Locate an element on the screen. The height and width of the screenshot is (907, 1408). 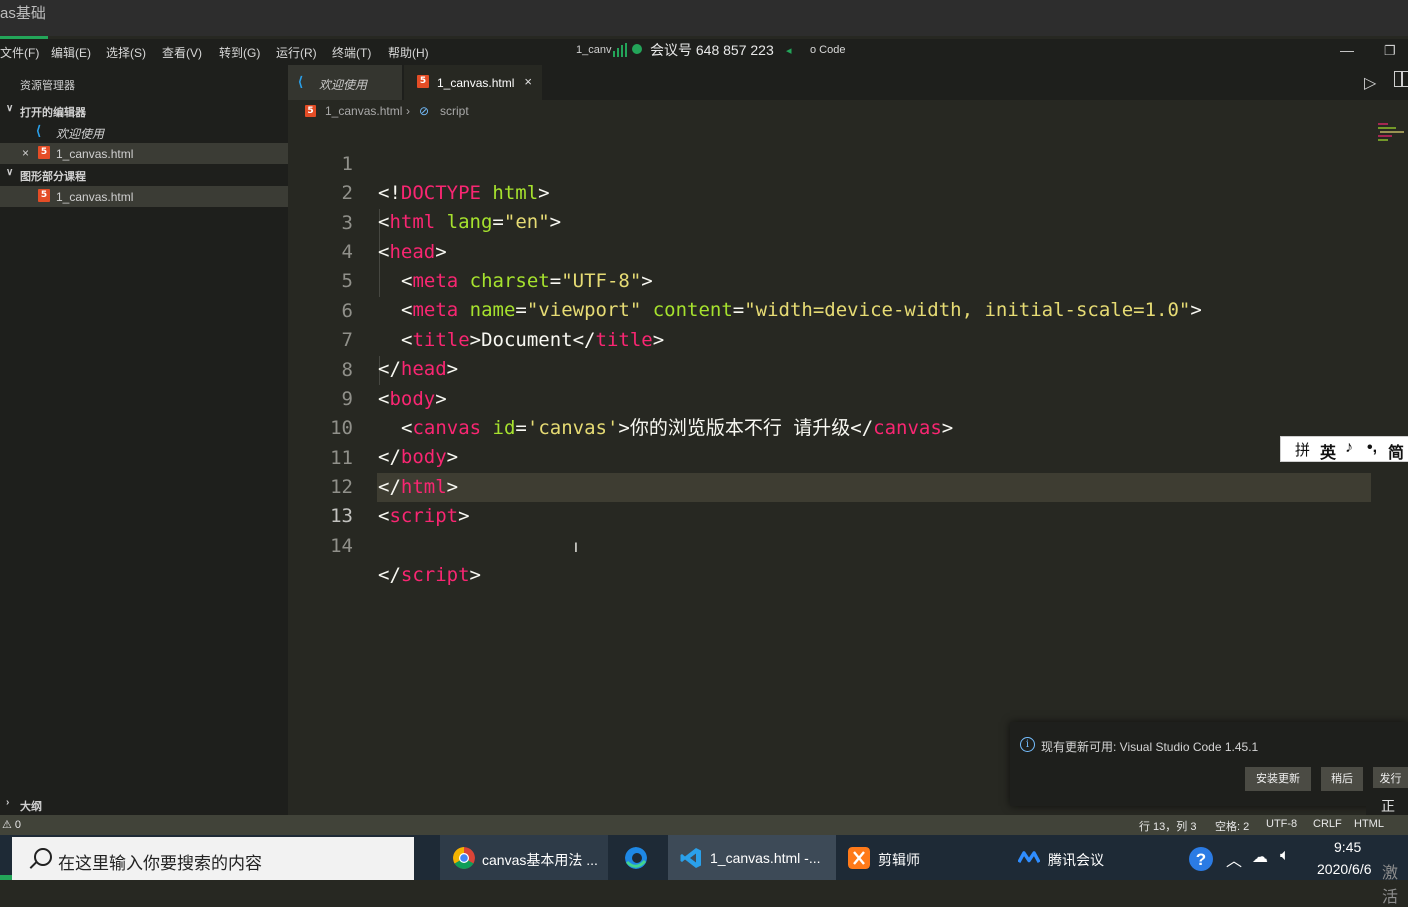
chevron-down-icon: ∨ is located at coordinates (10, 108).